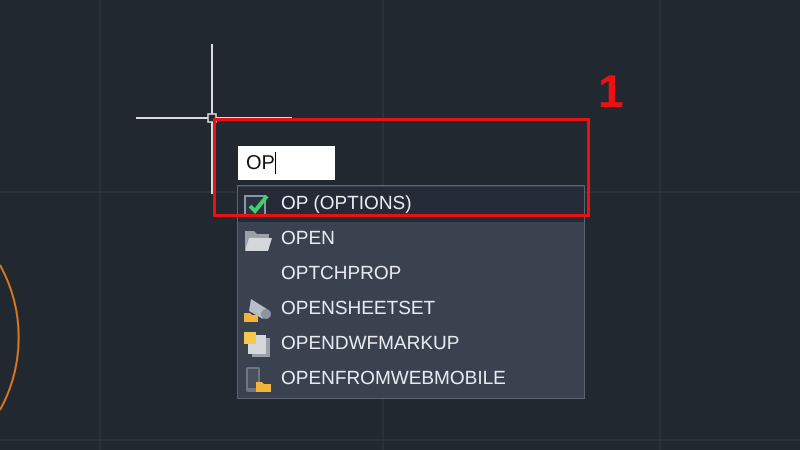 Image resolution: width=800 pixels, height=450 pixels. I want to click on phone-folder-icon, so click(258, 379).